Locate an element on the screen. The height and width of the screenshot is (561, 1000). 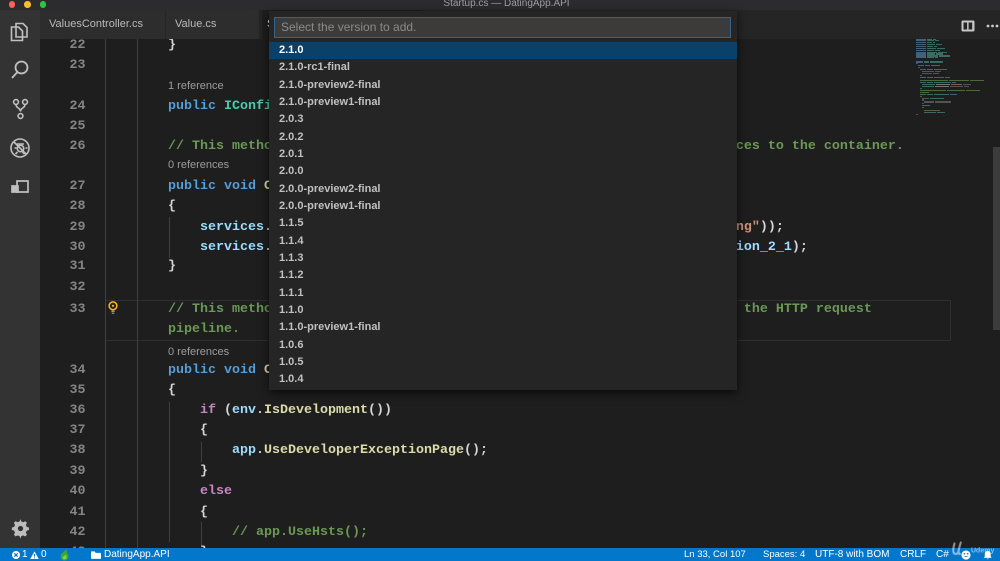
svg-text: Udemy is located at coordinates (982, 551).